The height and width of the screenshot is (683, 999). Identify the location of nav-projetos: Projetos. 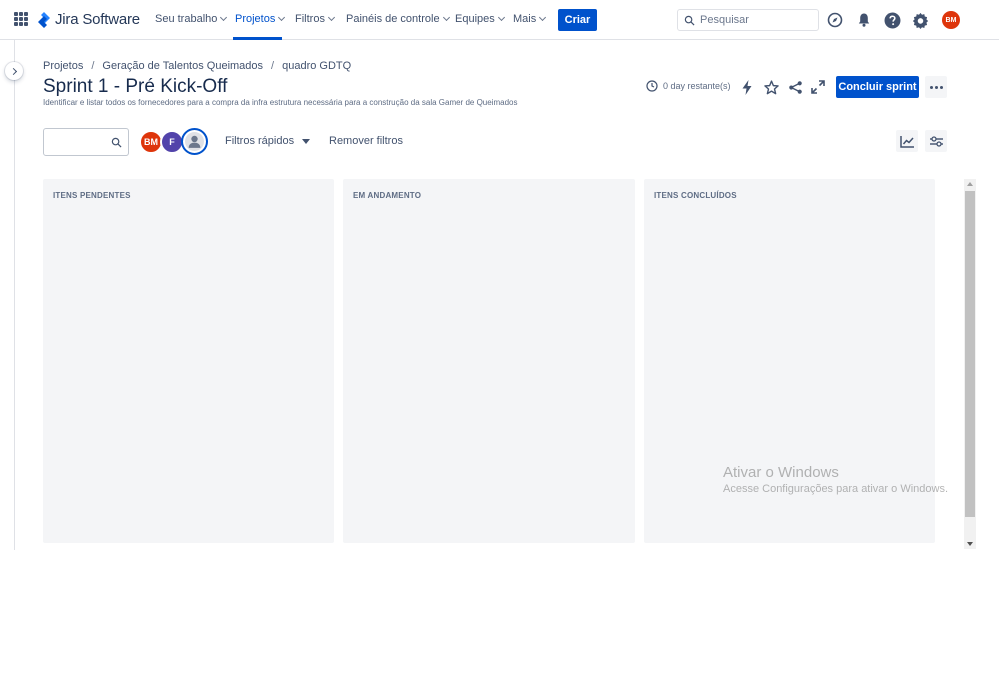
(260, 19).